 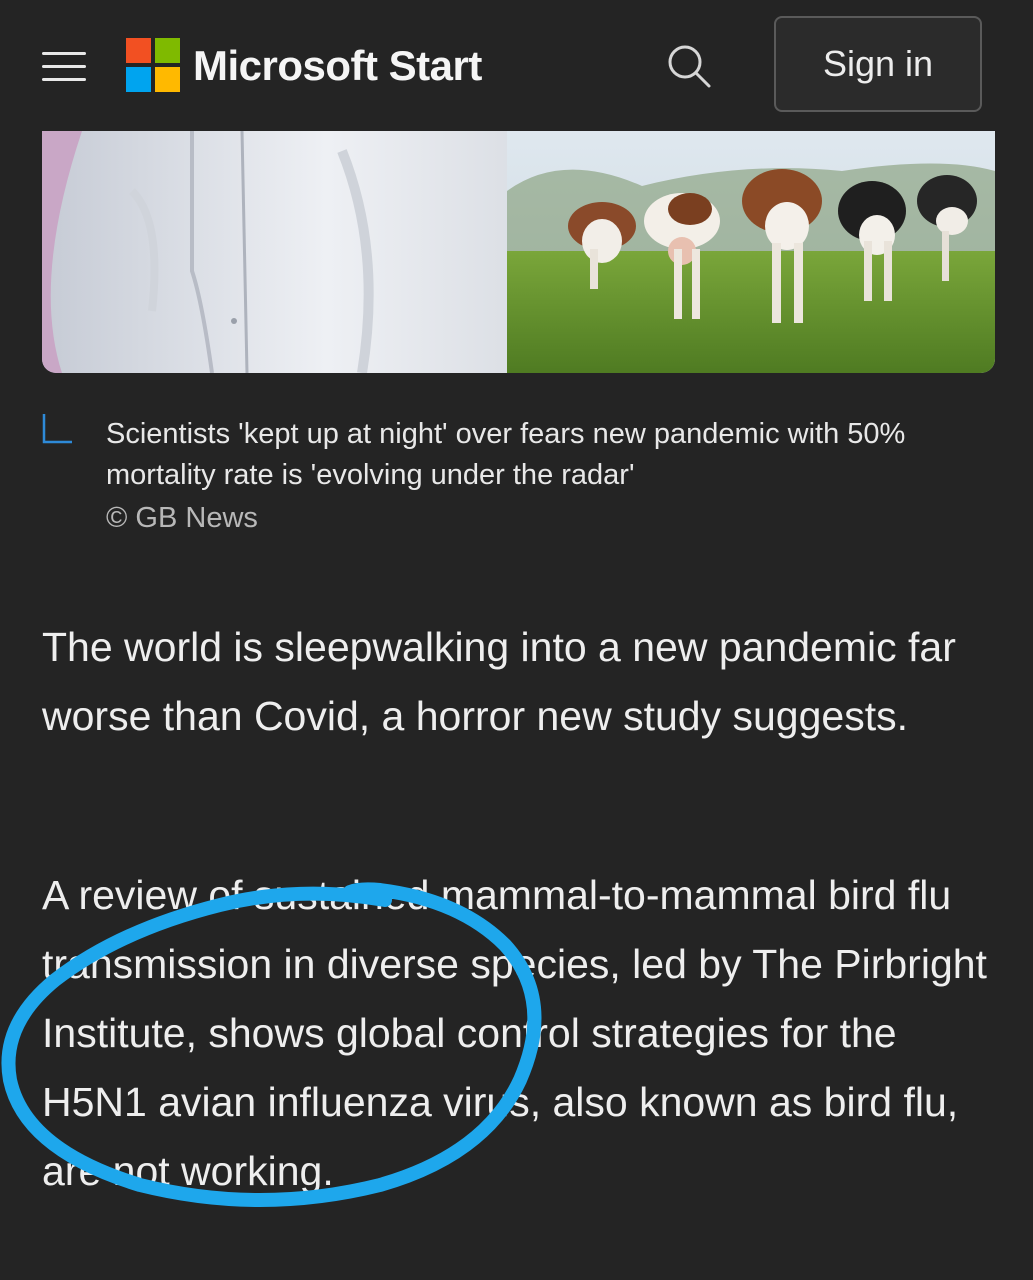 I want to click on hamburger-menu-icon, so click(x=64, y=67).